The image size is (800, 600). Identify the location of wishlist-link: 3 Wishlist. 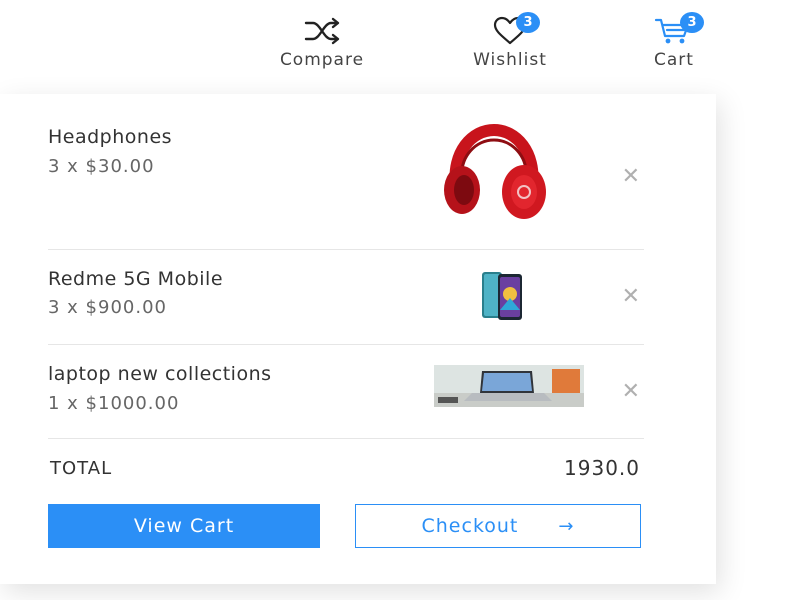
(510, 41).